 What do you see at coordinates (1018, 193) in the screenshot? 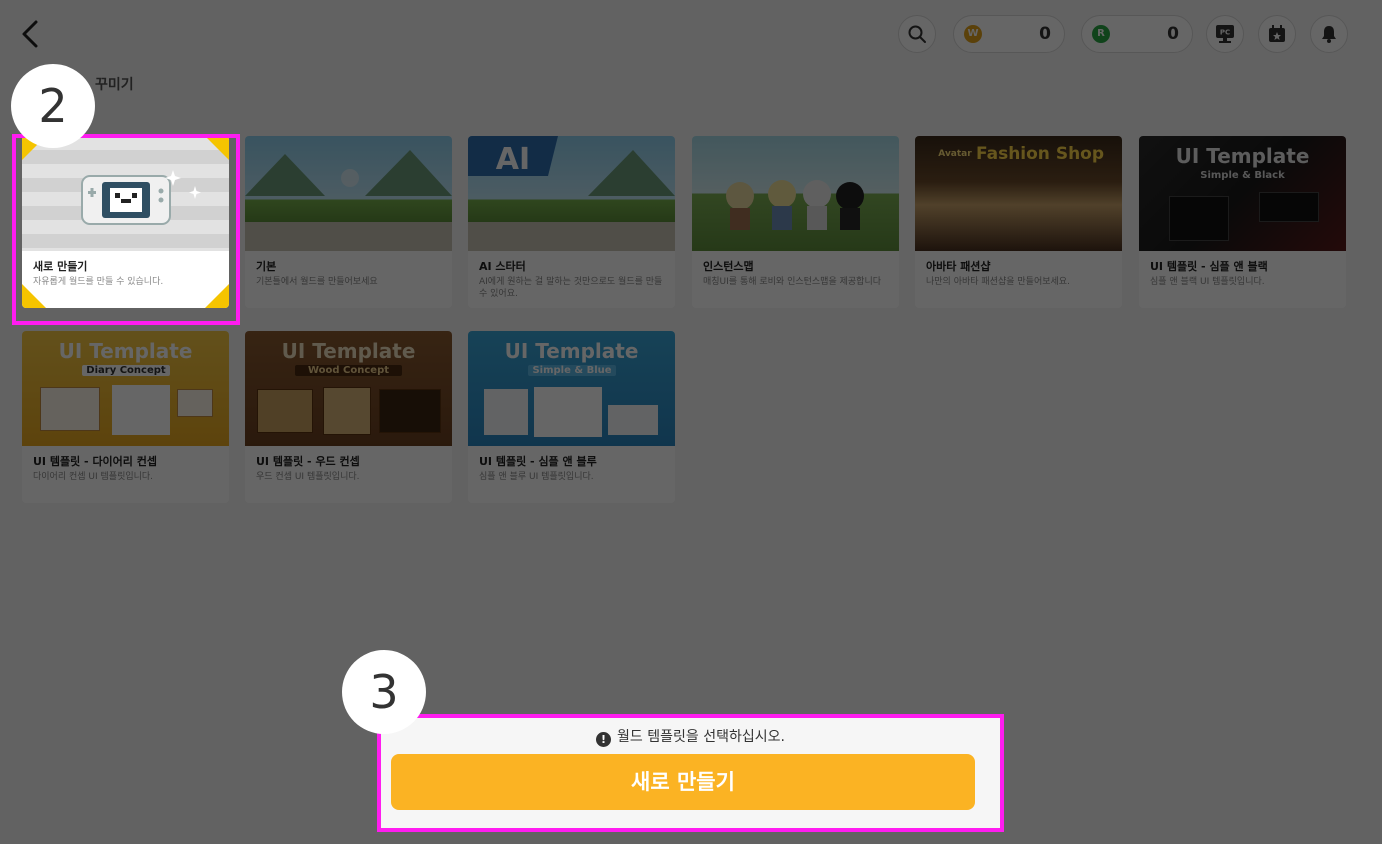
I see `template-thumbnail: Avatar Fashion Shop` at bounding box center [1018, 193].